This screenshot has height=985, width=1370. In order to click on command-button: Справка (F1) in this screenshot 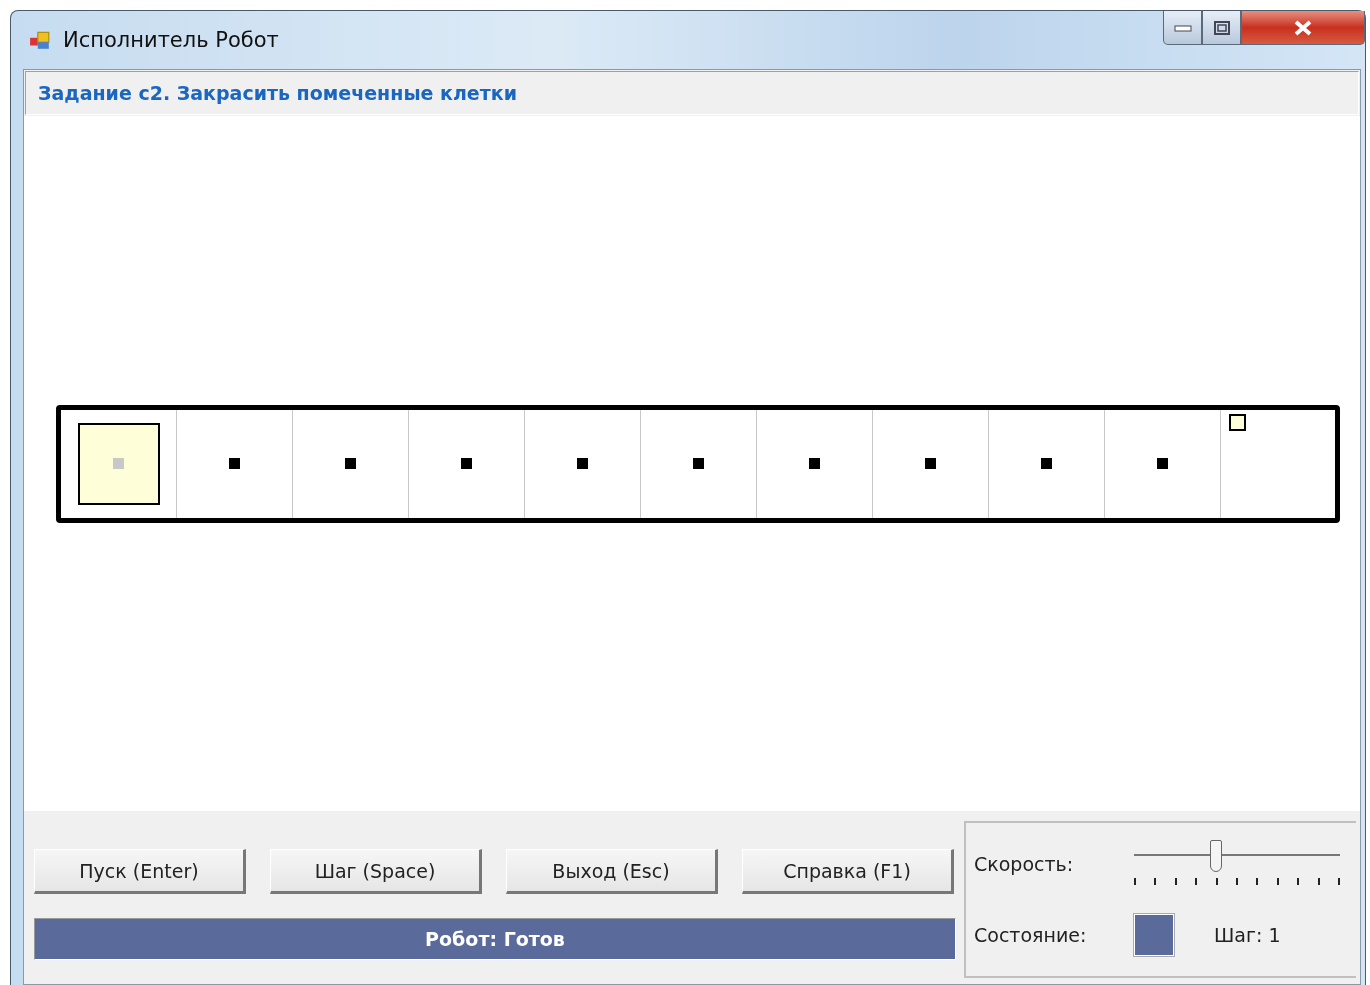, I will do `click(848, 871)`.